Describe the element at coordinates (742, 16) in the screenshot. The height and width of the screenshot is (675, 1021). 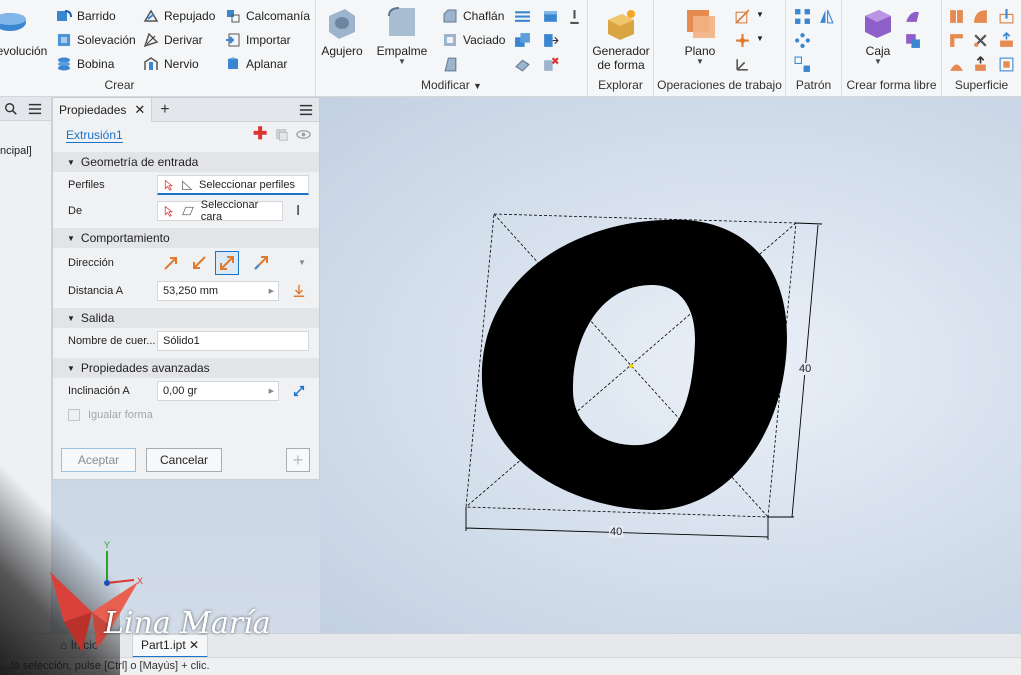
I see `work-axis-icon` at that location.